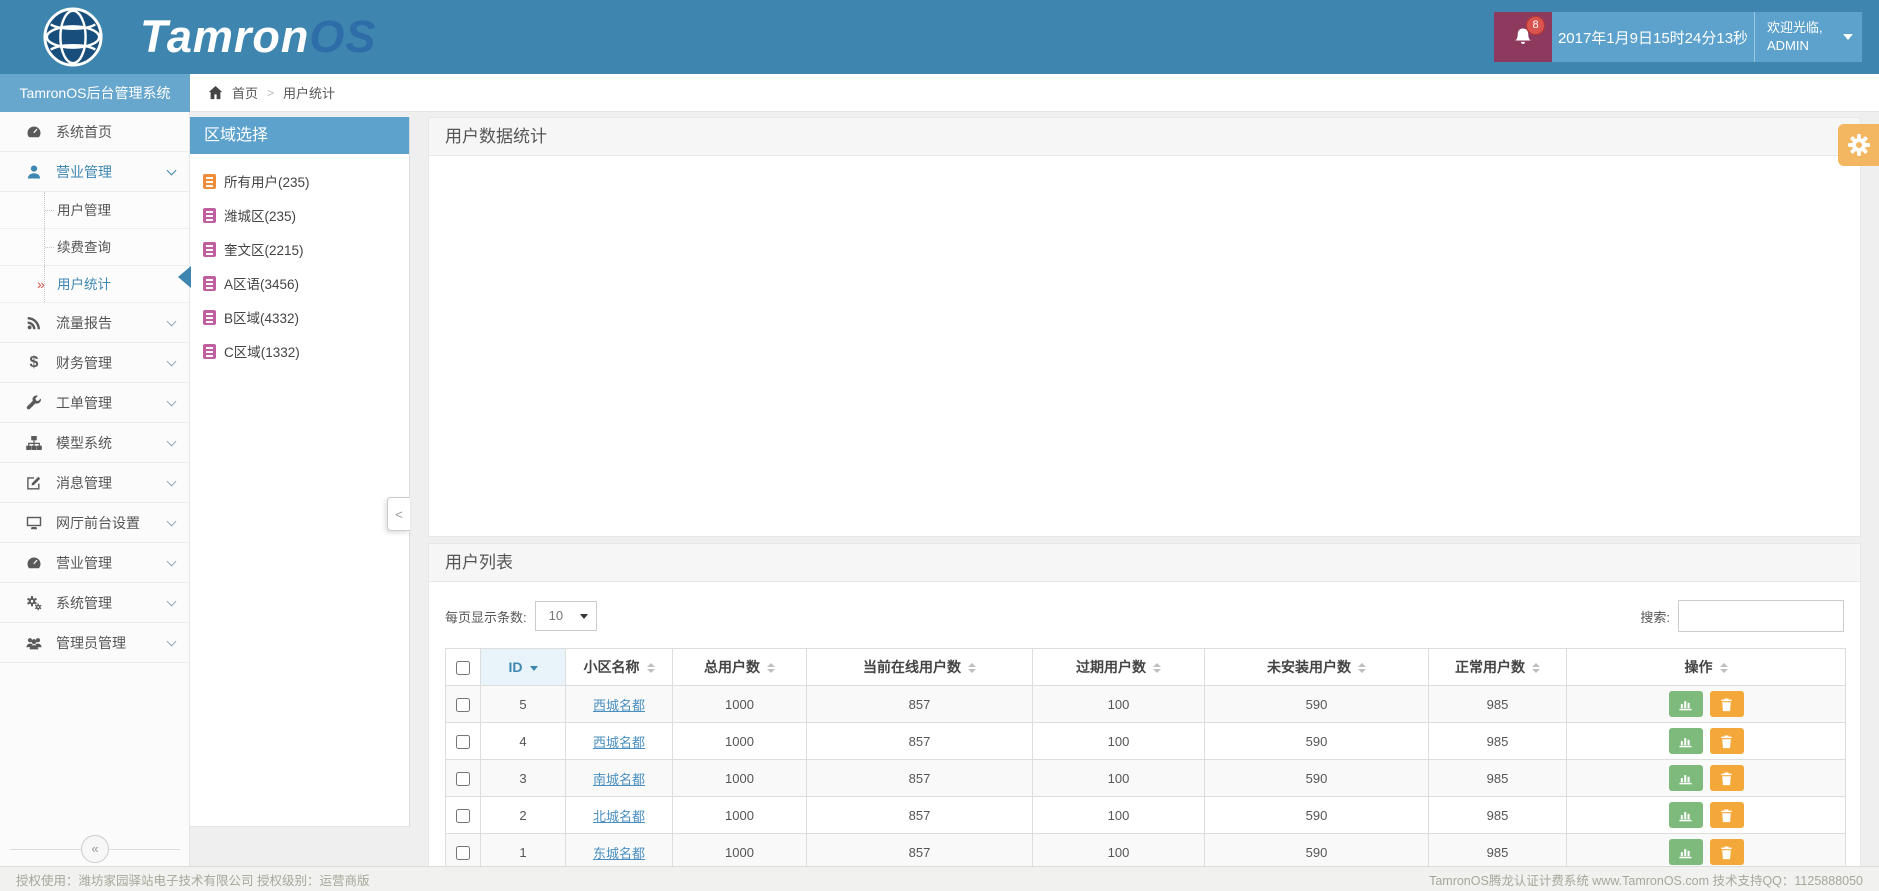  I want to click on region-panel-collapse-button: <, so click(398, 514).